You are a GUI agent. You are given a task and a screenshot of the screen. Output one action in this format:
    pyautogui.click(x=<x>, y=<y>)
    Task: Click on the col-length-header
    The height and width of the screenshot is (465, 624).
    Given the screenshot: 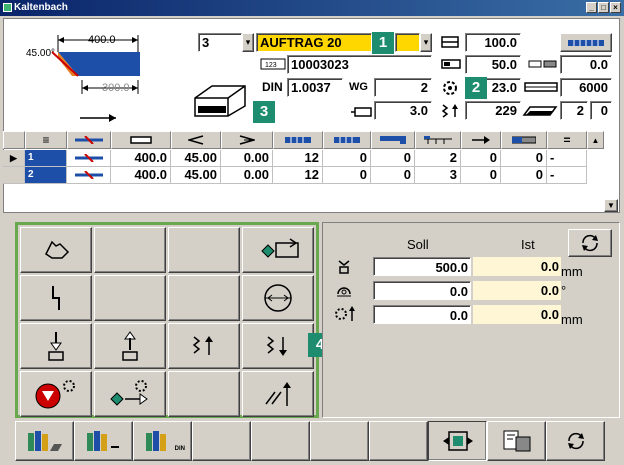 What is the action you would take?
    pyautogui.click(x=141, y=140)
    